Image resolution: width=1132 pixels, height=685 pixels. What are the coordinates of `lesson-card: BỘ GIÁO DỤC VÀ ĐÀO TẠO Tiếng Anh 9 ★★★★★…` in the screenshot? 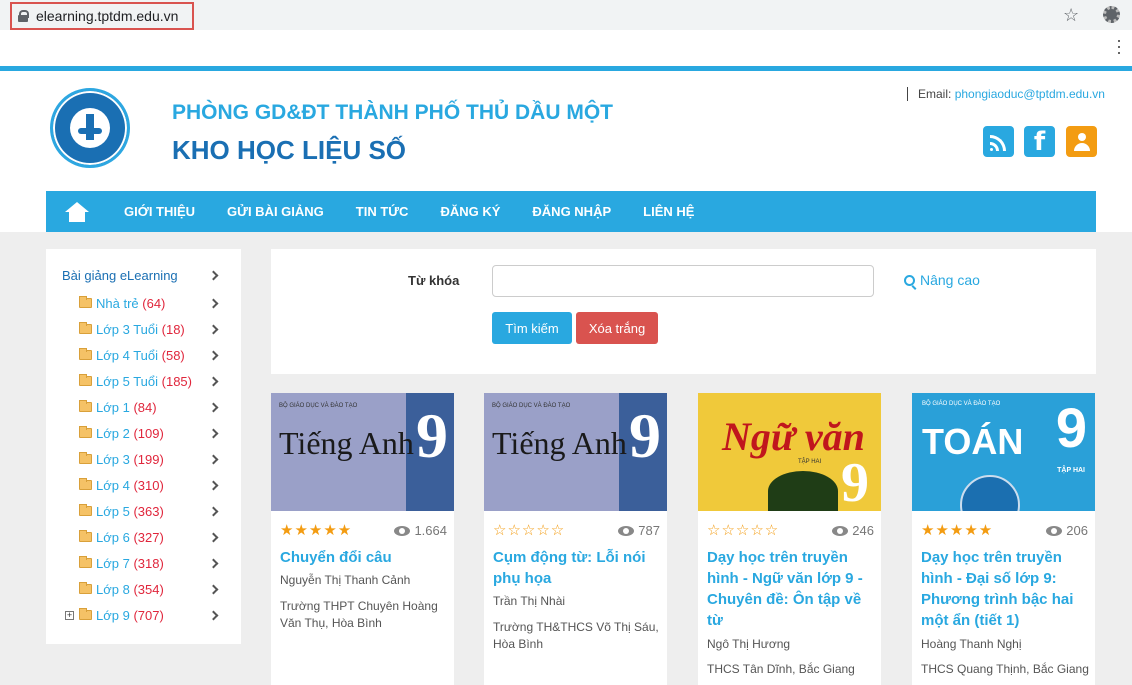 It's located at (362, 539).